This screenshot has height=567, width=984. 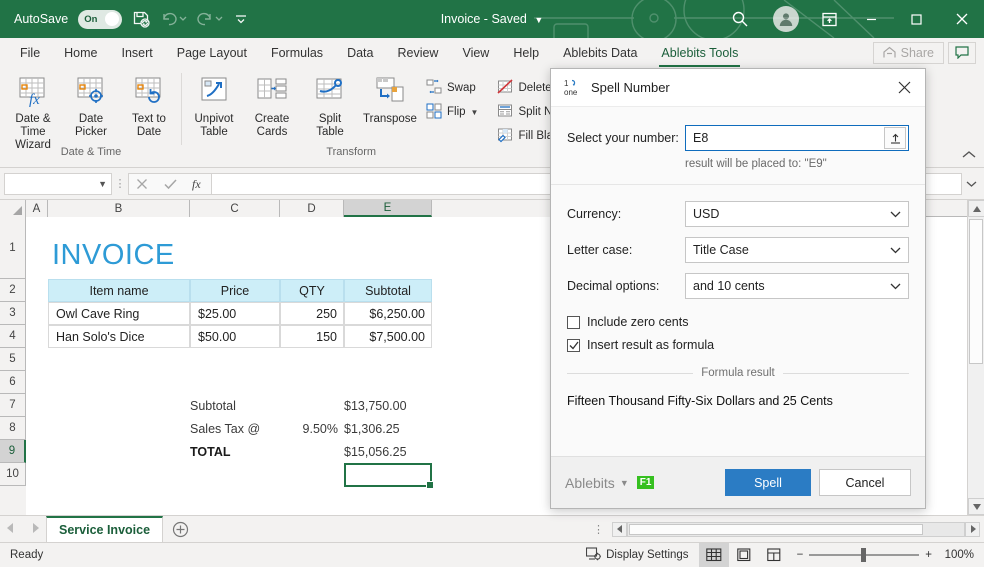 What do you see at coordinates (971, 184) in the screenshot?
I see `expand-formula-bar-icon` at bounding box center [971, 184].